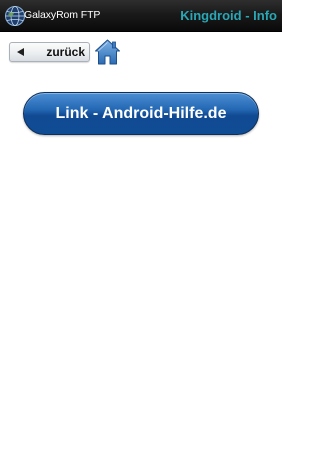 The image size is (320, 450). What do you see at coordinates (62, 15) in the screenshot?
I see `app-name: GalaxyRom FTP` at bounding box center [62, 15].